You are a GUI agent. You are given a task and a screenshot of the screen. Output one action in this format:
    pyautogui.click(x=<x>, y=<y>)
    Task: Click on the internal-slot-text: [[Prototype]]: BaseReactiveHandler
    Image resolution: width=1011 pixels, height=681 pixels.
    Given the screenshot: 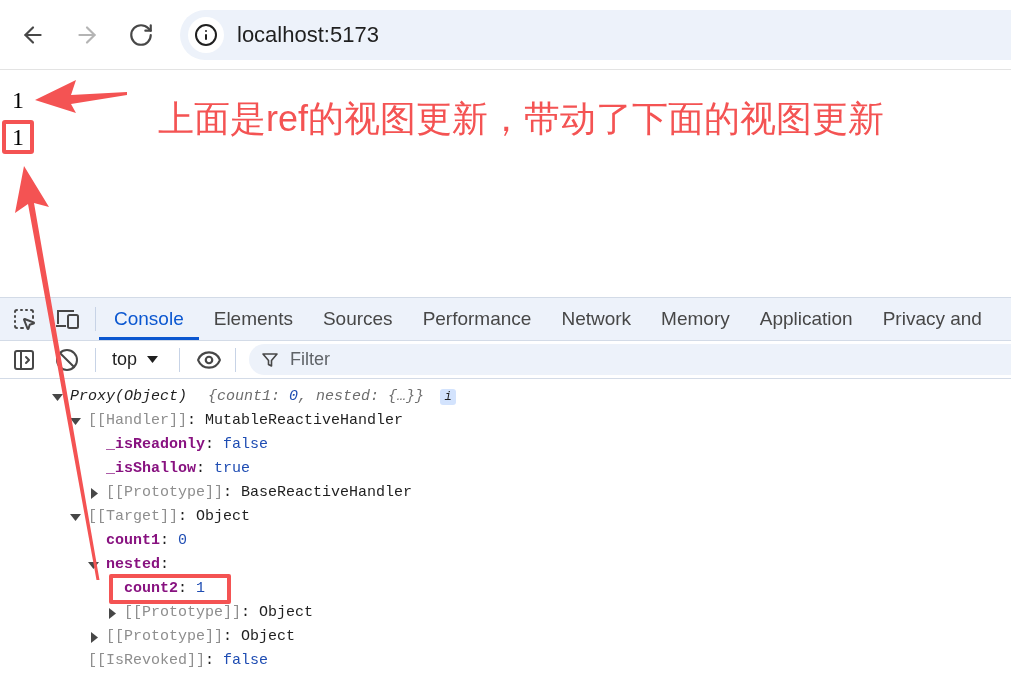 What is the action you would take?
    pyautogui.click(x=259, y=493)
    